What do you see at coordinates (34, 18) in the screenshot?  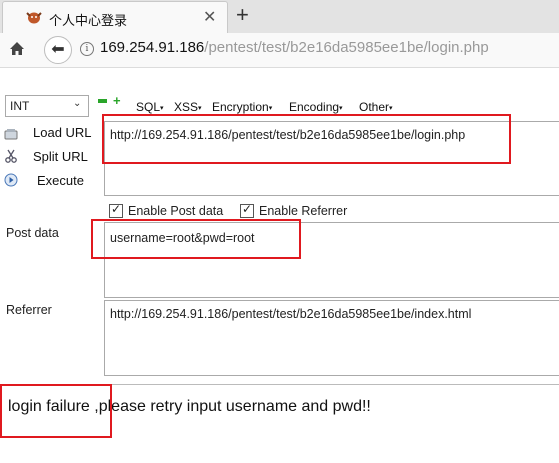 I see `cow-favicon-icon` at bounding box center [34, 18].